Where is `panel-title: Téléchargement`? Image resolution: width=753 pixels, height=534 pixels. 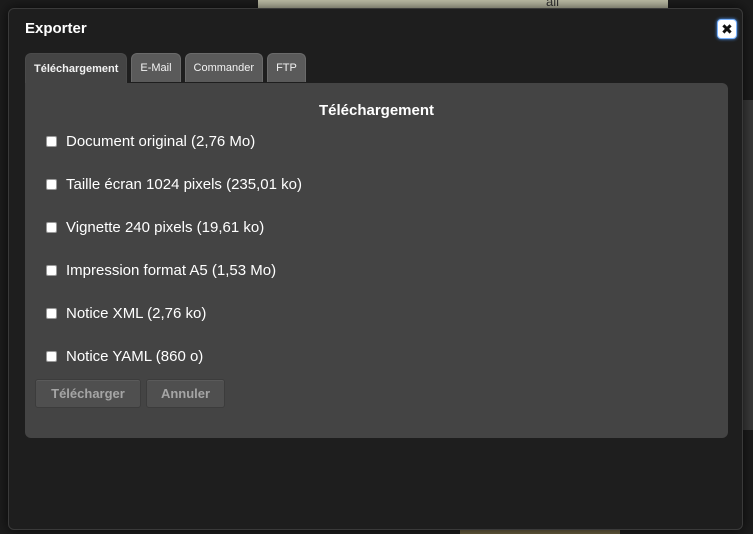 panel-title: Téléchargement is located at coordinates (376, 110).